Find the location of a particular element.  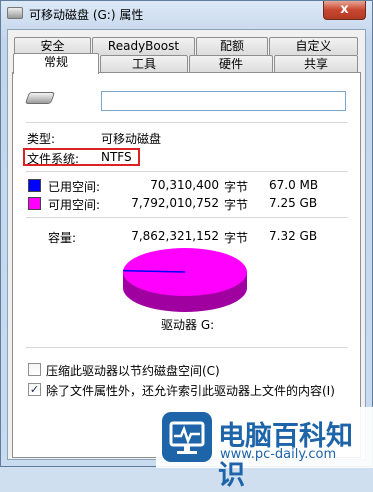

usb-drive-icon is located at coordinates (40, 98).